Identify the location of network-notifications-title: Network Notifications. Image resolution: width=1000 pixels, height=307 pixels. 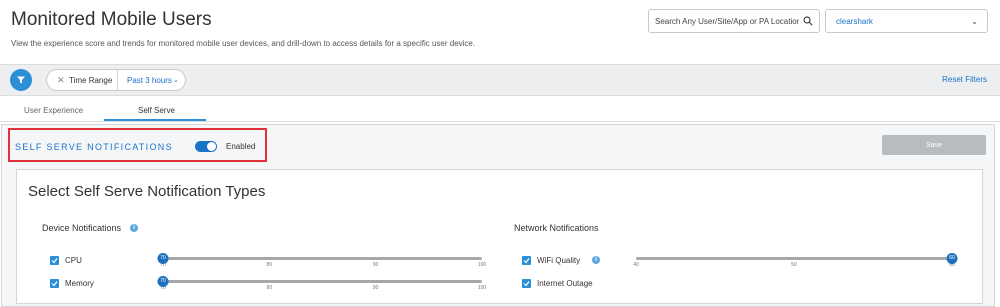
(556, 228).